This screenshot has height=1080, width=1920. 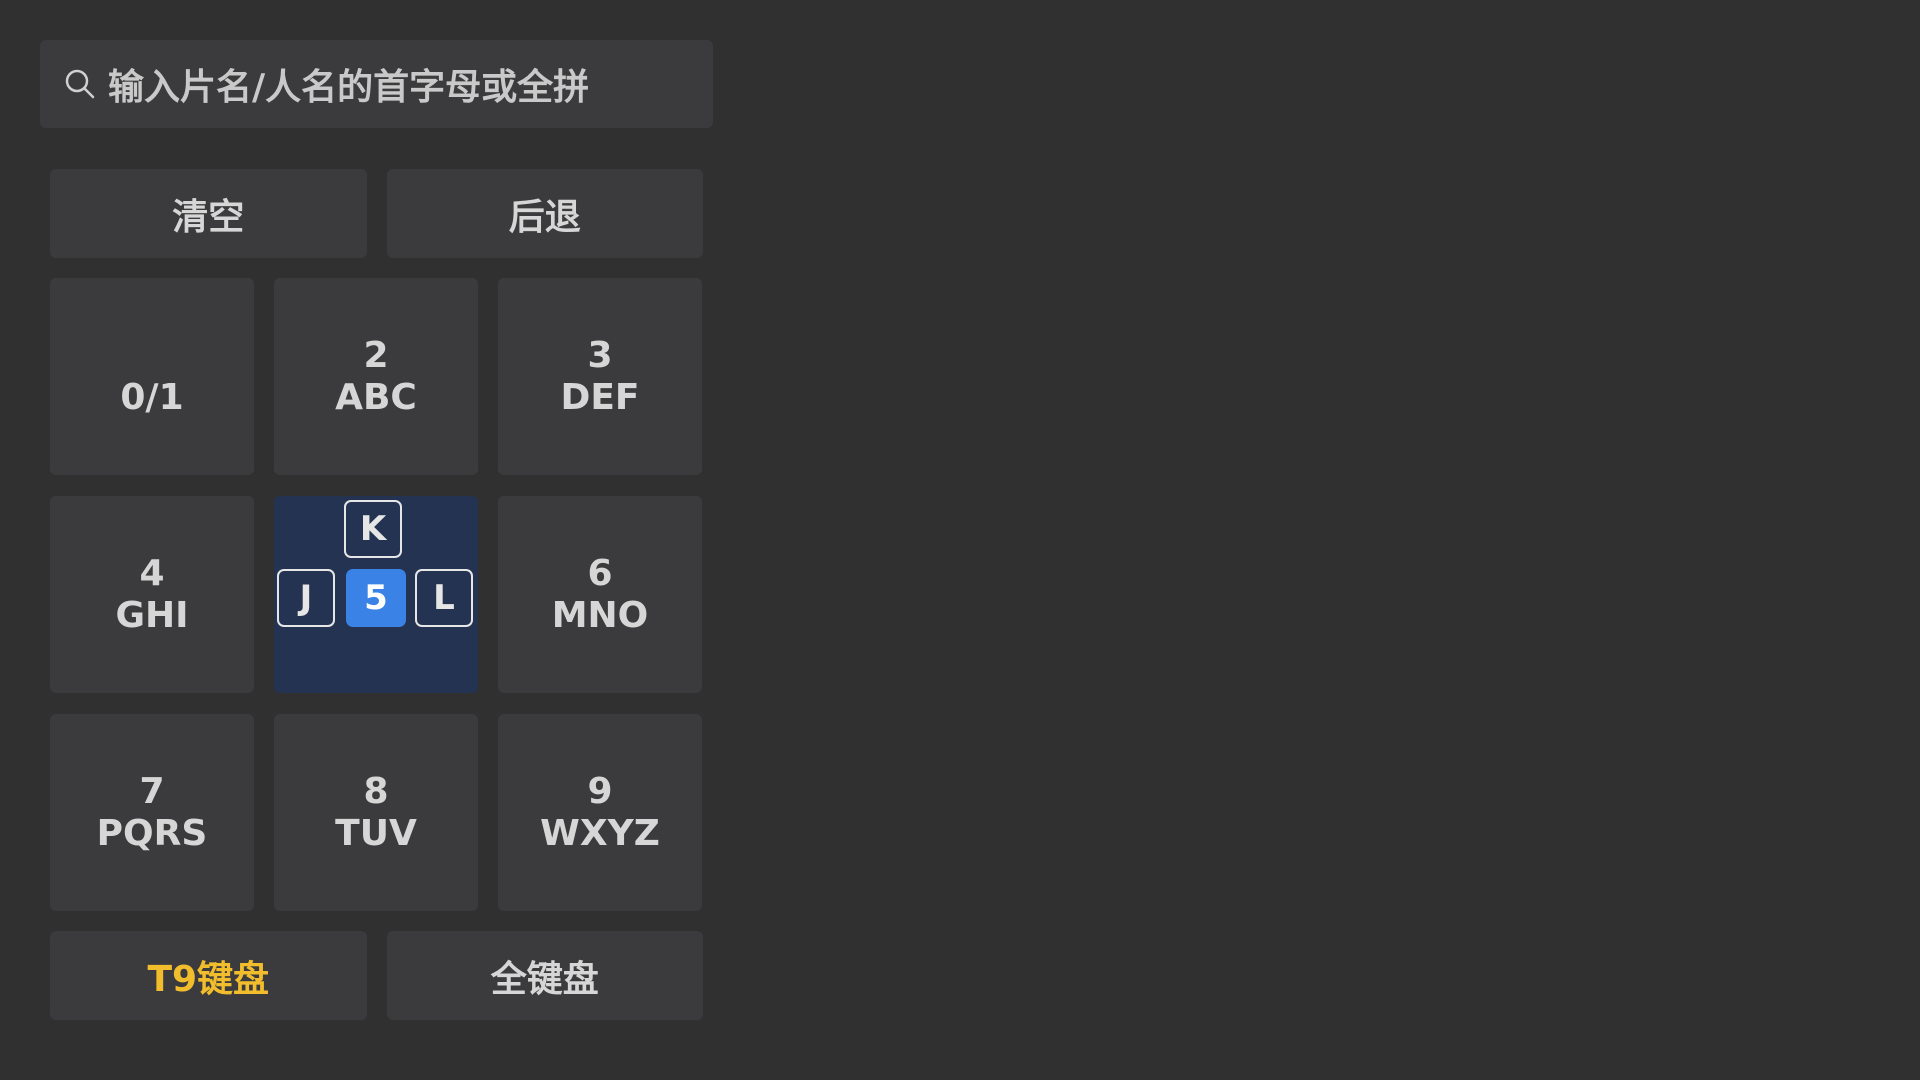 I want to click on key-7: 7 PQRS, so click(x=152, y=812).